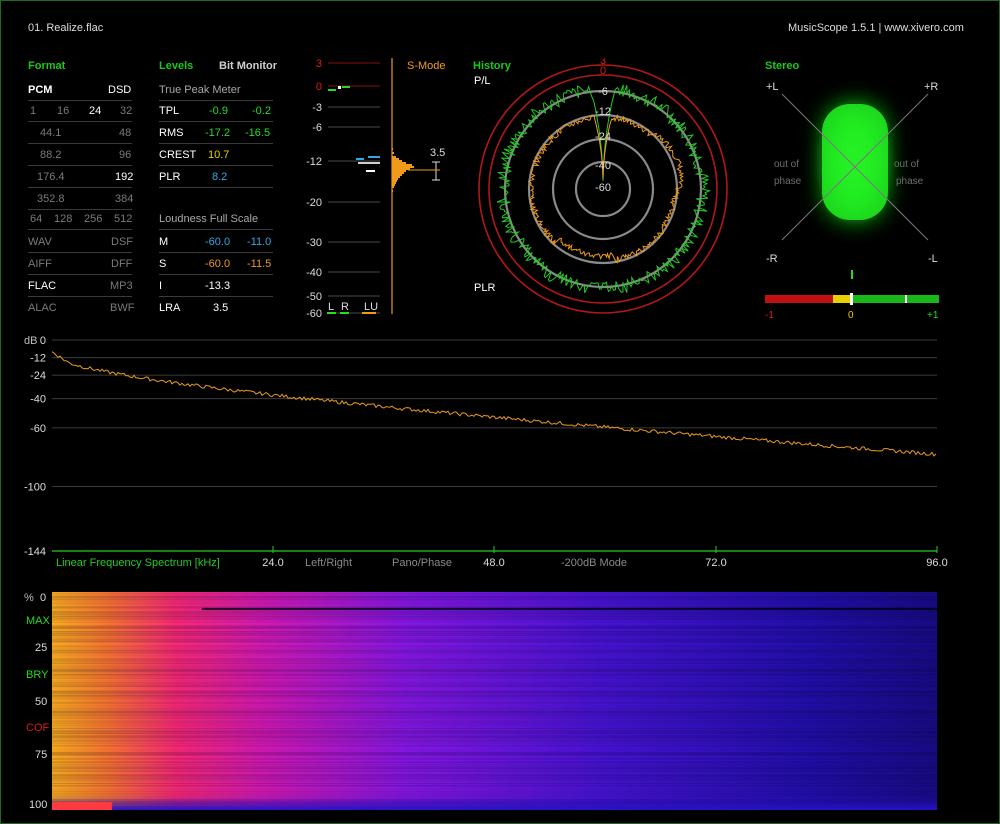 The image size is (1000, 824). What do you see at coordinates (124, 177) in the screenshot?
I see `rate-192: 192` at bounding box center [124, 177].